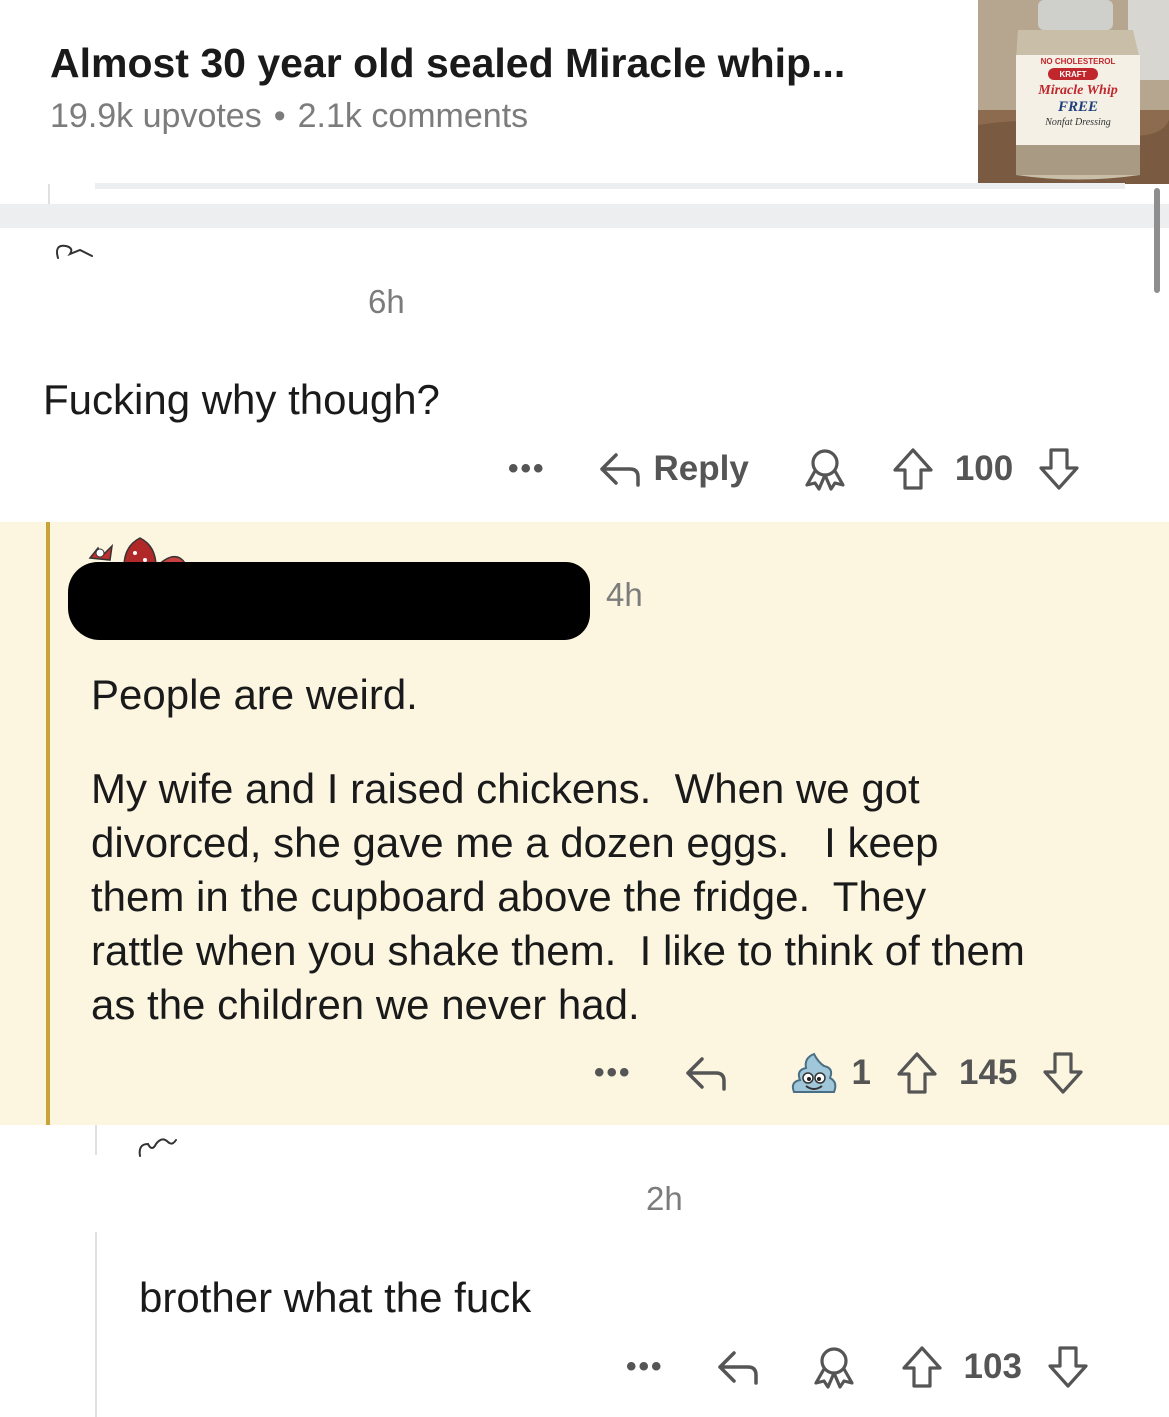 This screenshot has width=1169, height=1417. What do you see at coordinates (1157, 240) in the screenshot?
I see `scrollbar` at bounding box center [1157, 240].